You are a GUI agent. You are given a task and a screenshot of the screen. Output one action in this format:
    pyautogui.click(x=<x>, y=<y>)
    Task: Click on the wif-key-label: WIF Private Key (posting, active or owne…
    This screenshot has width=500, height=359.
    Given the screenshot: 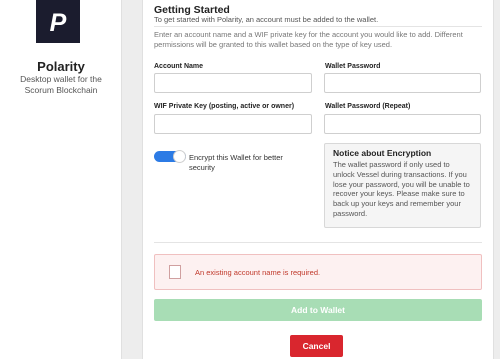 What is the action you would take?
    pyautogui.click(x=224, y=106)
    